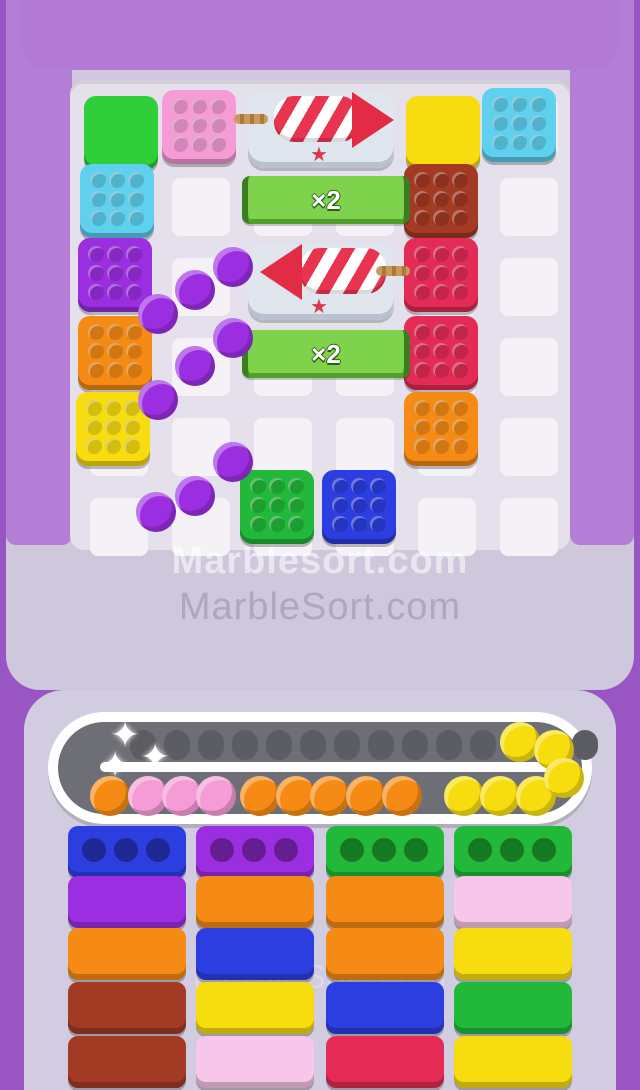 This screenshot has width=640, height=1090. Describe the element at coordinates (39, 272) in the screenshot. I see `frame-left-wall` at that location.